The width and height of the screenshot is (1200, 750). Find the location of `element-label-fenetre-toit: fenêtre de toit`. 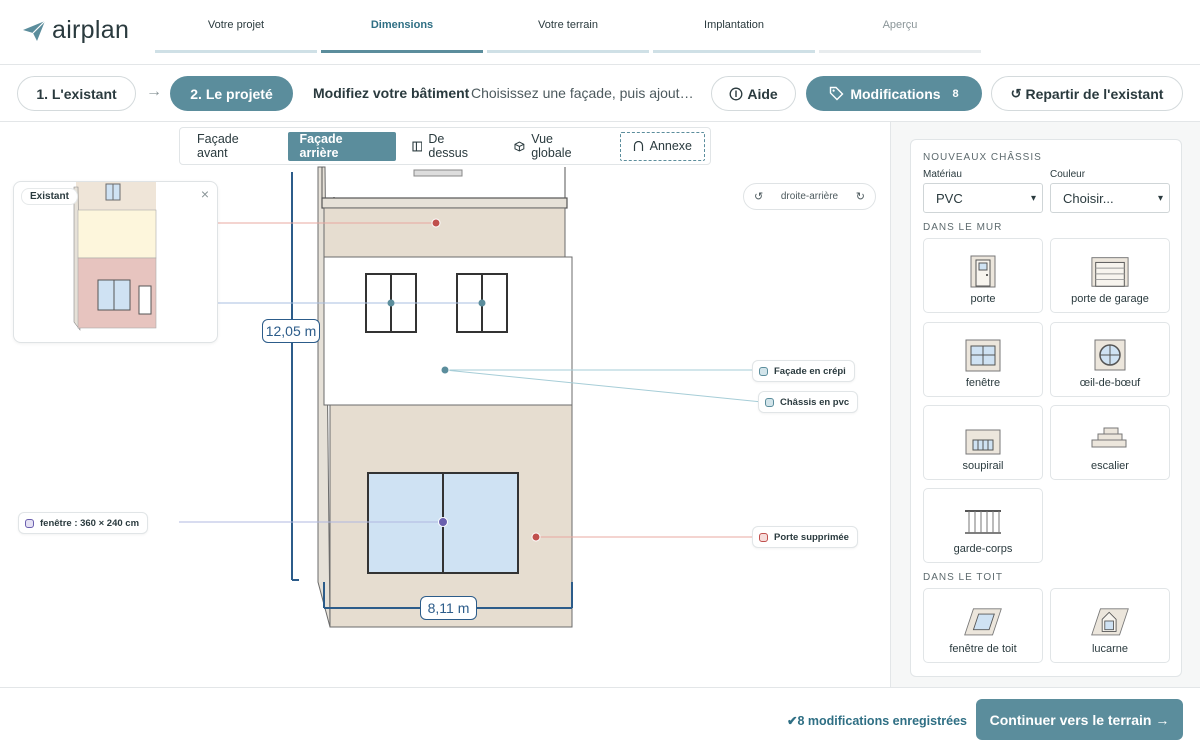

element-label-fenetre-toit: fenêtre de toit is located at coordinates (983, 649).